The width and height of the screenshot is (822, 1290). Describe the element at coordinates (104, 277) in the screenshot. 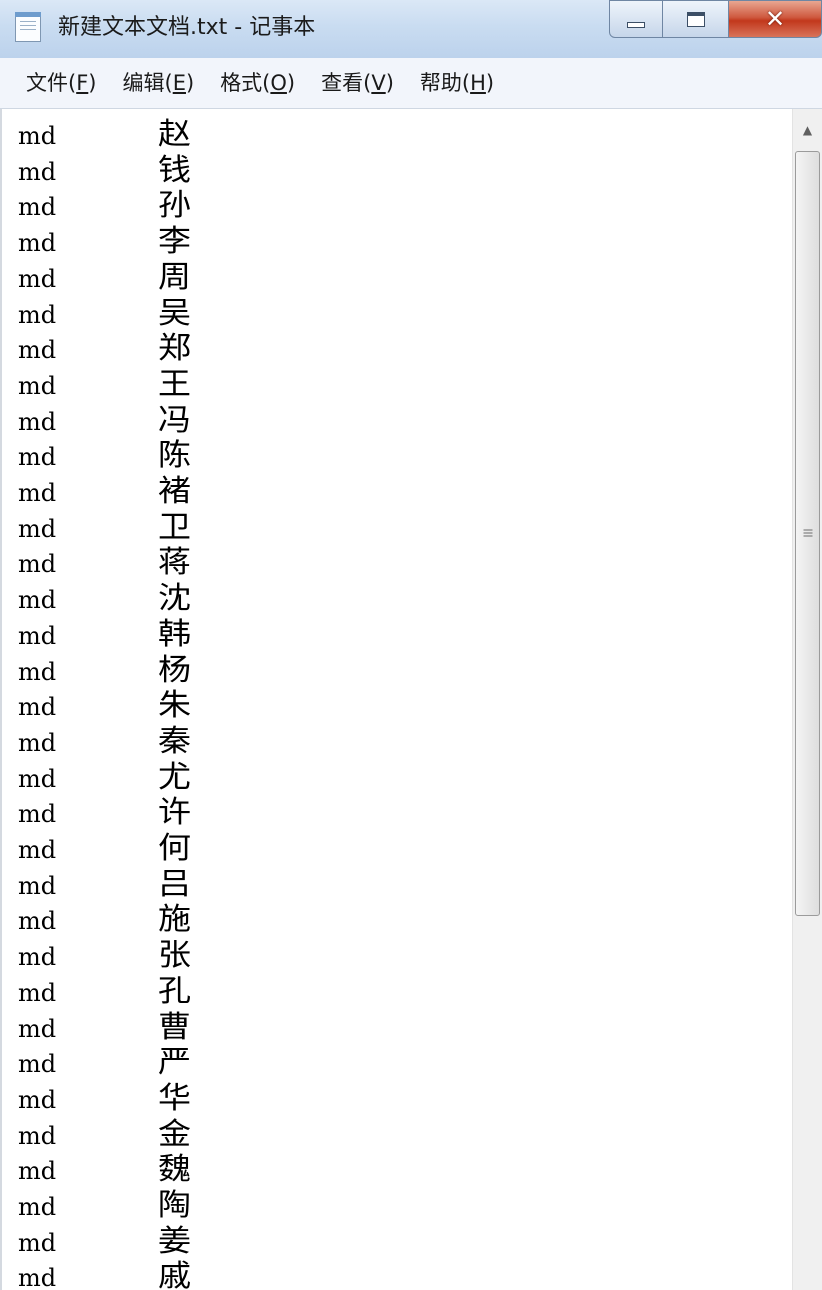

I see `text-line: md 周` at that location.